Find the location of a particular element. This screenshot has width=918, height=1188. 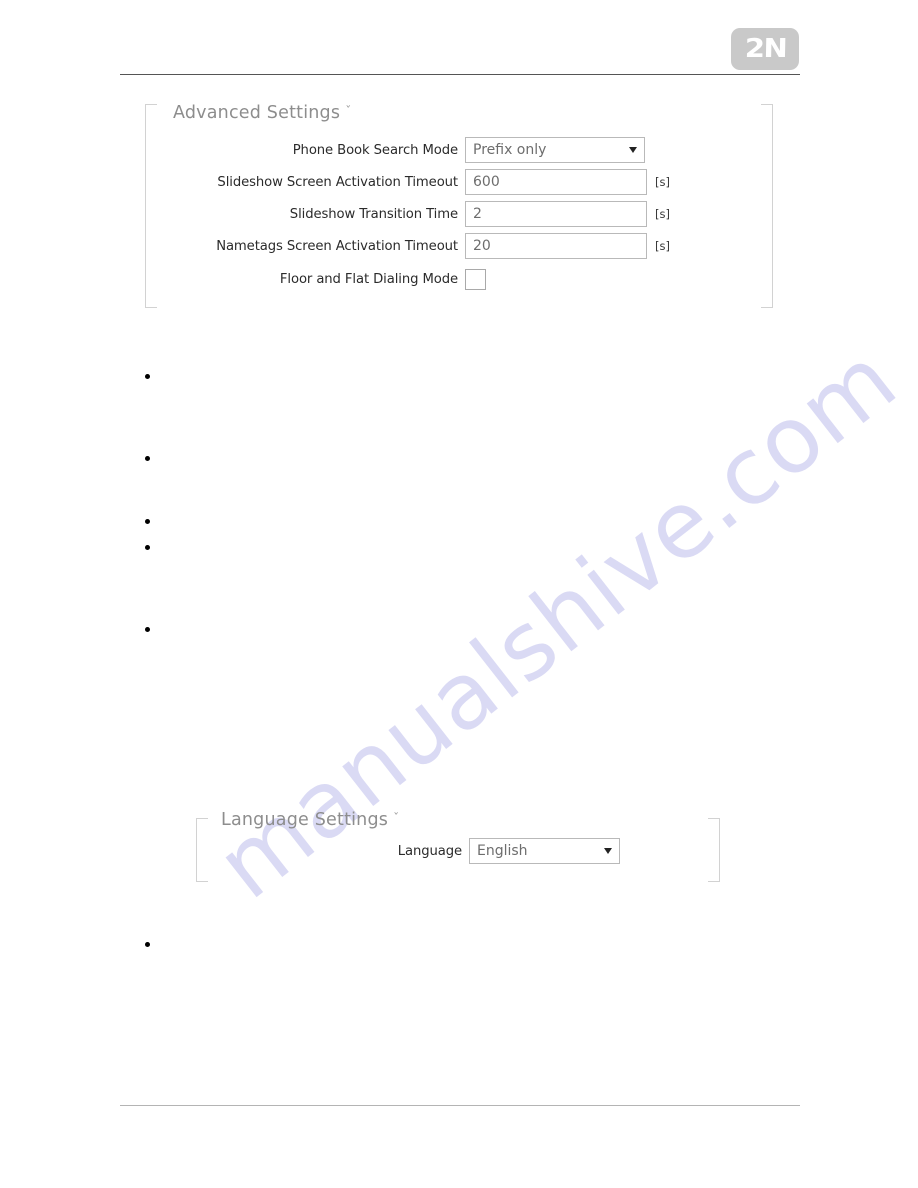

brand-logo-text: 2N is located at coordinates (765, 49).